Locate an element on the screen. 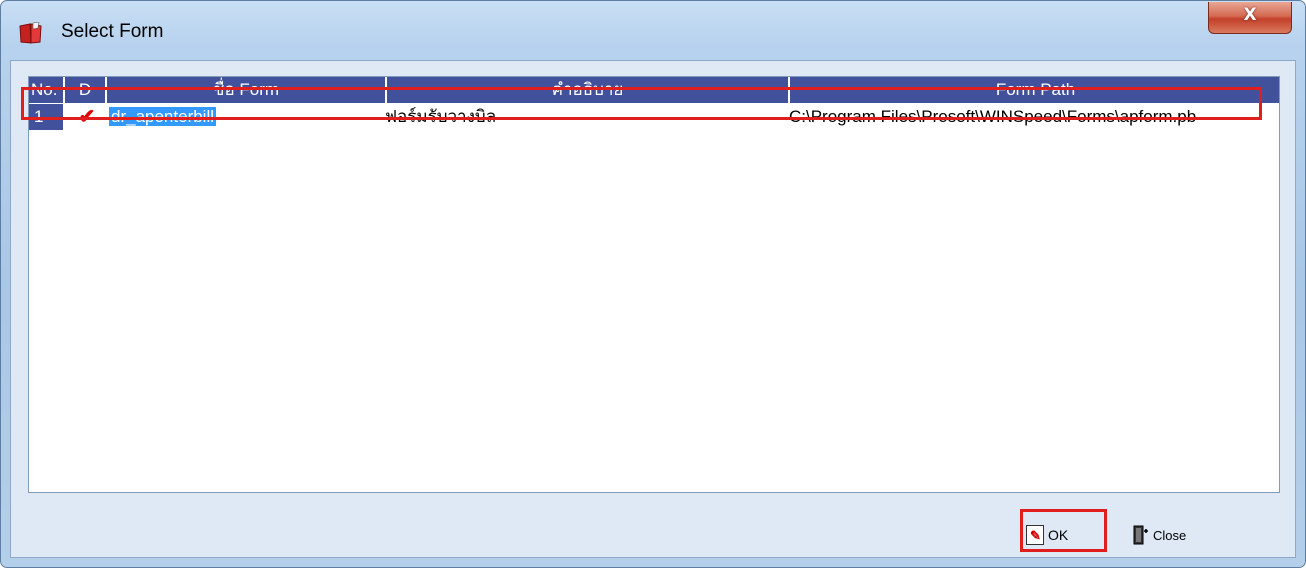 The width and height of the screenshot is (1306, 568). close-icon: X is located at coordinates (1250, 15).